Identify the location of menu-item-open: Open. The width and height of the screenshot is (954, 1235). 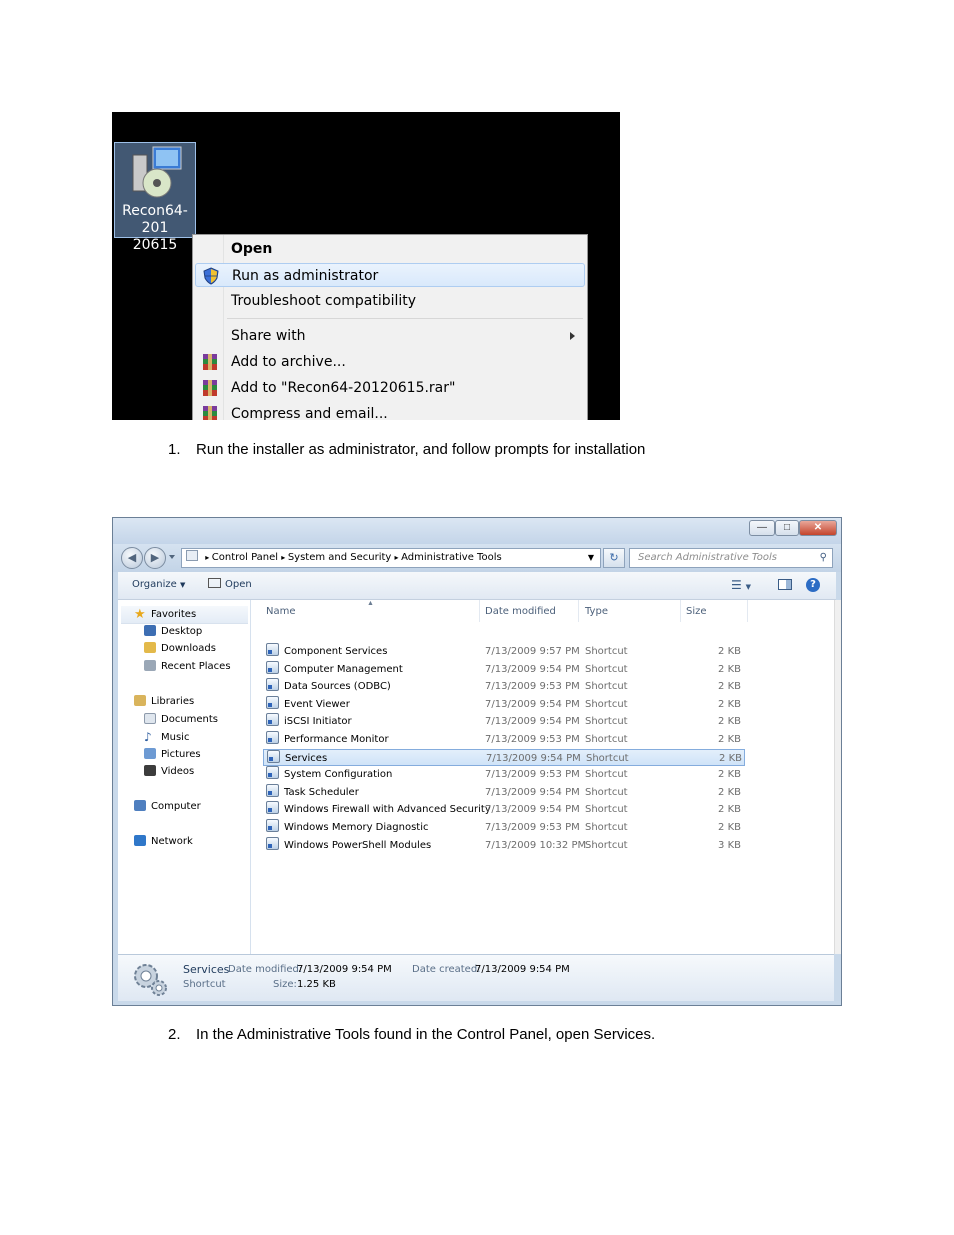
(390, 249).